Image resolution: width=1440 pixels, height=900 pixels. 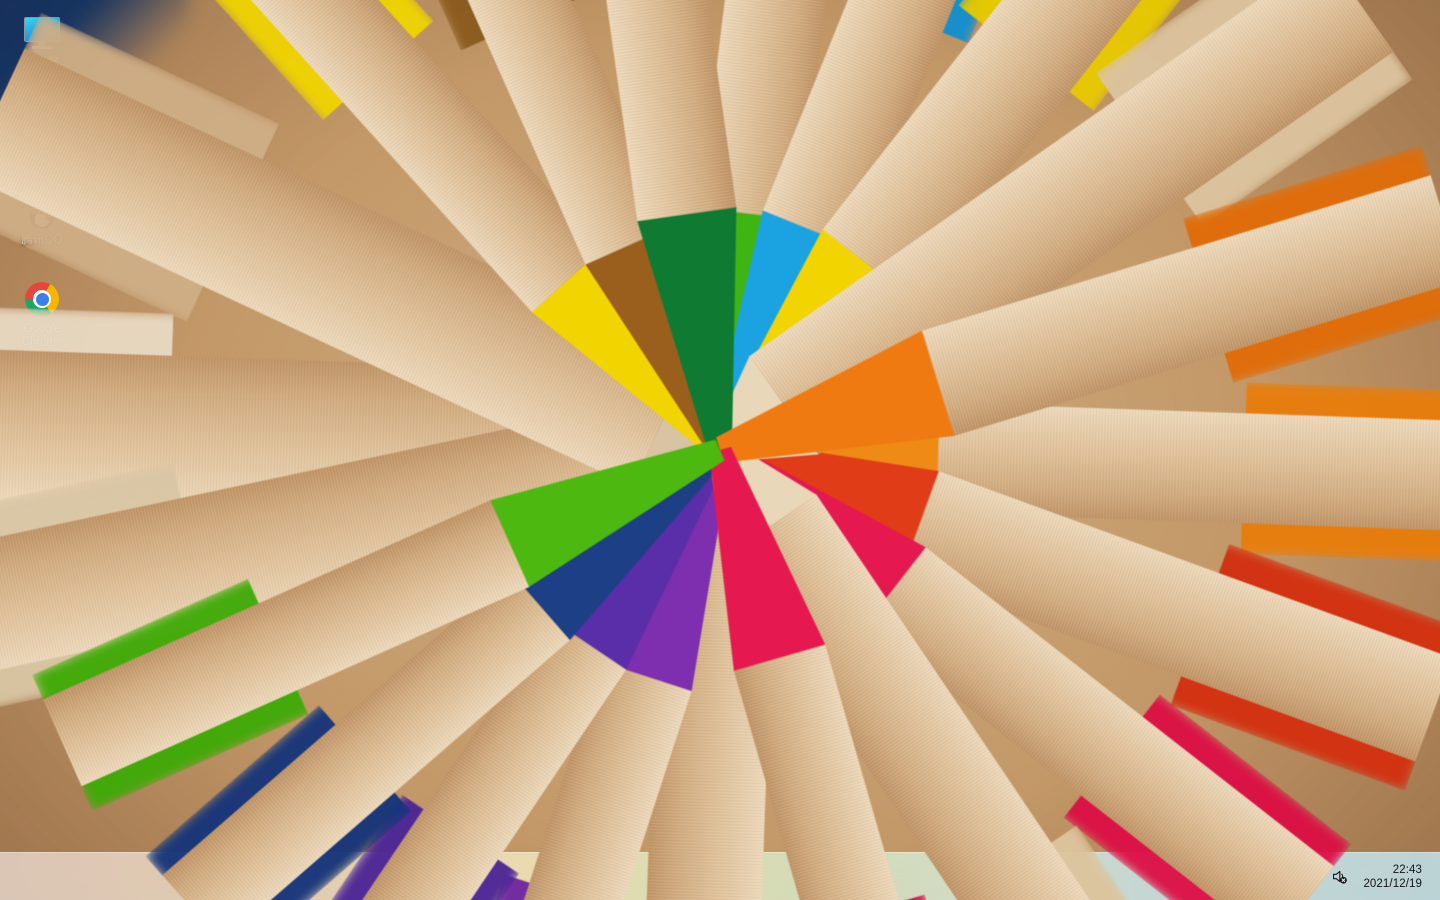 I want to click on clock-time: 22:43, so click(x=1407, y=869).